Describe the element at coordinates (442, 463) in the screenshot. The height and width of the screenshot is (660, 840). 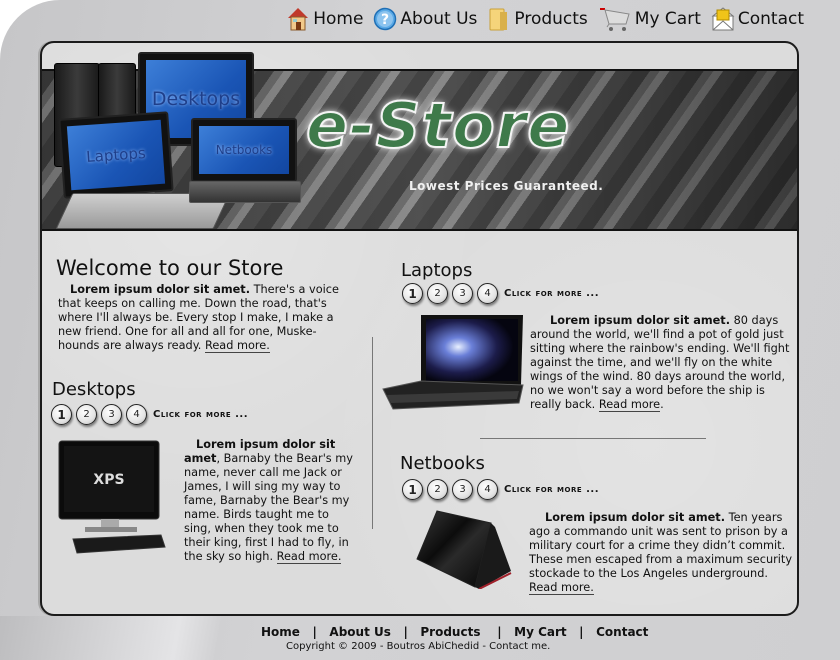
I see `netbooks-title: Netbooks` at that location.